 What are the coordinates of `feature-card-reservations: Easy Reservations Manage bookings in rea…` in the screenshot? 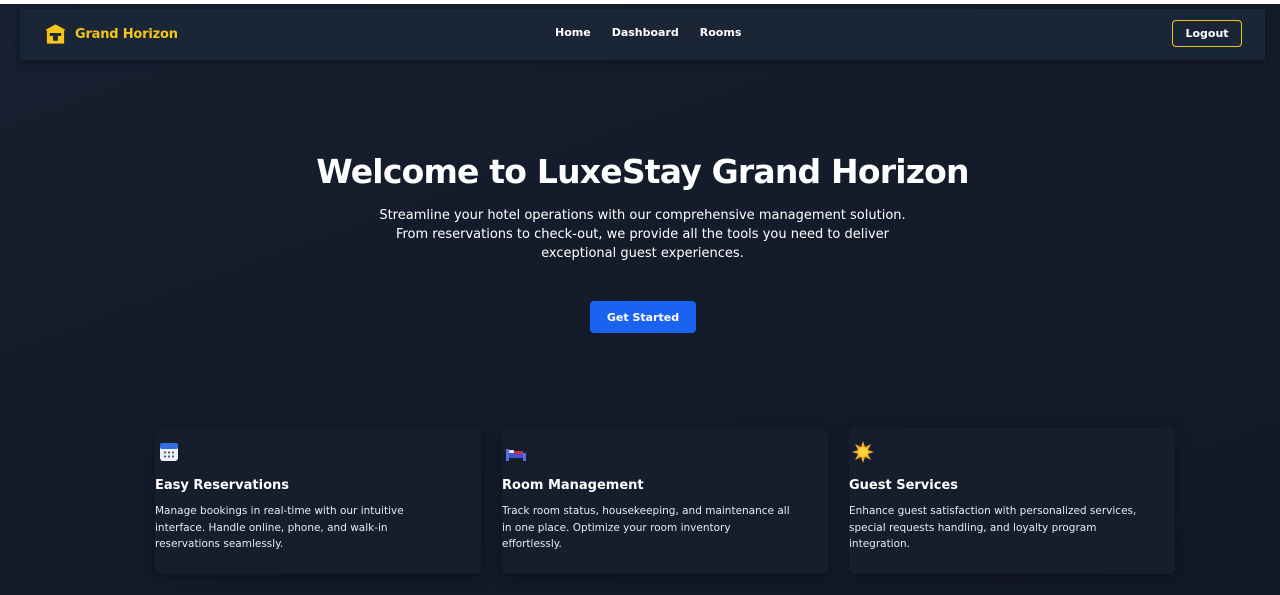 It's located at (318, 501).